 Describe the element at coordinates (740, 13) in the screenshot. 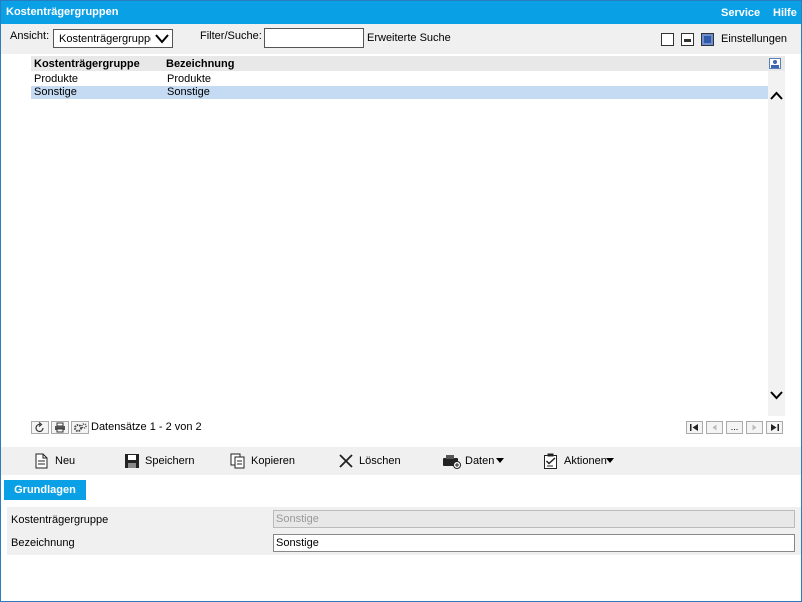

I see `menu-service-link: Service` at that location.